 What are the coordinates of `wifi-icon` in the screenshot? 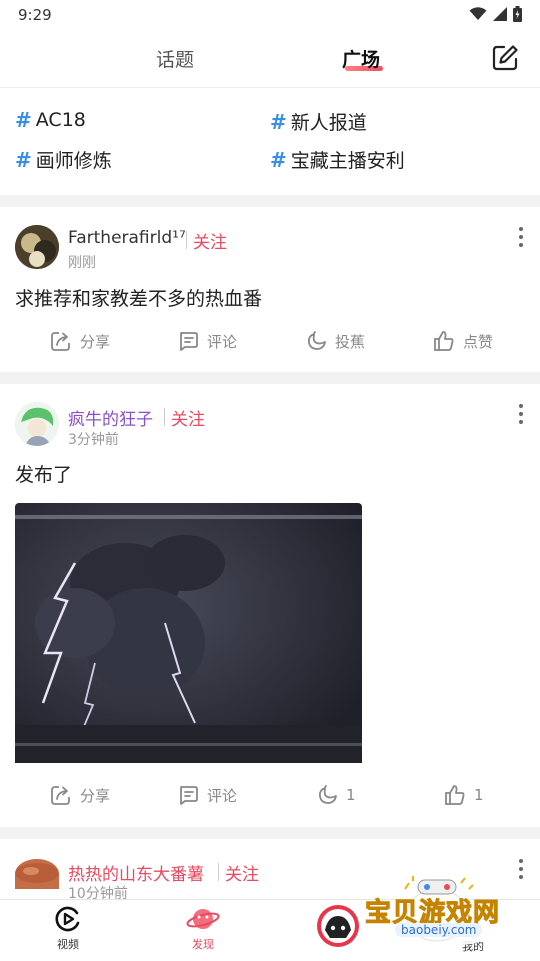 It's located at (478, 13).